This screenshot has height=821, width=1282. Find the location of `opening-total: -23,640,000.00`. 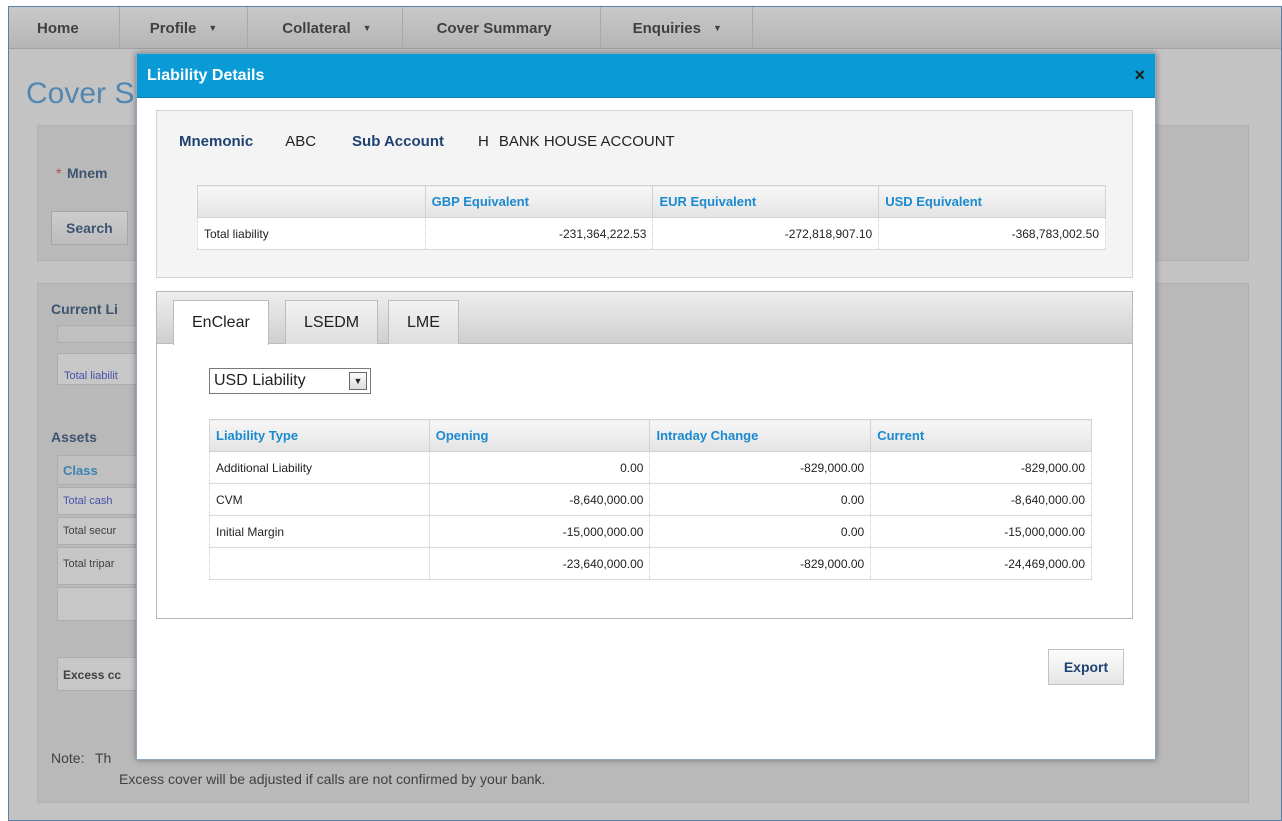

opening-total: -23,640,000.00 is located at coordinates (539, 563).